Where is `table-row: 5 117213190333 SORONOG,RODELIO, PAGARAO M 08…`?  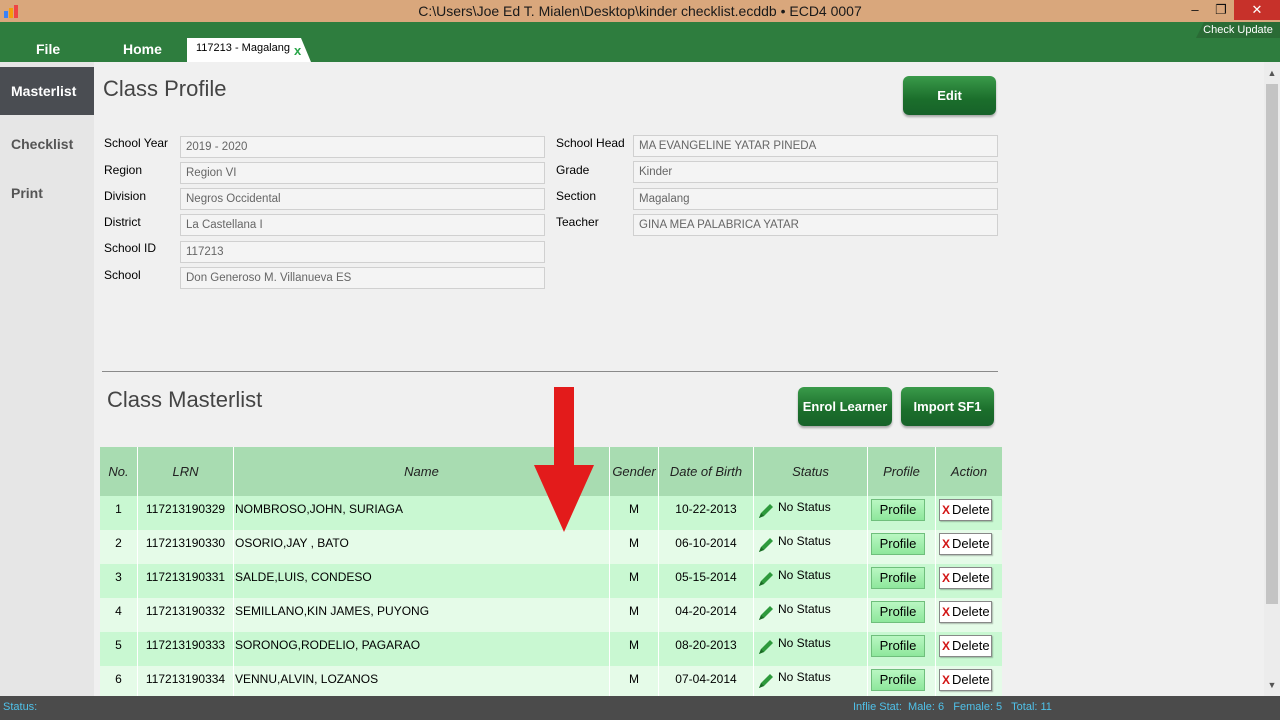 table-row: 5 117213190333 SORONOG,RODELIO, PAGARAO M 08… is located at coordinates (551, 649).